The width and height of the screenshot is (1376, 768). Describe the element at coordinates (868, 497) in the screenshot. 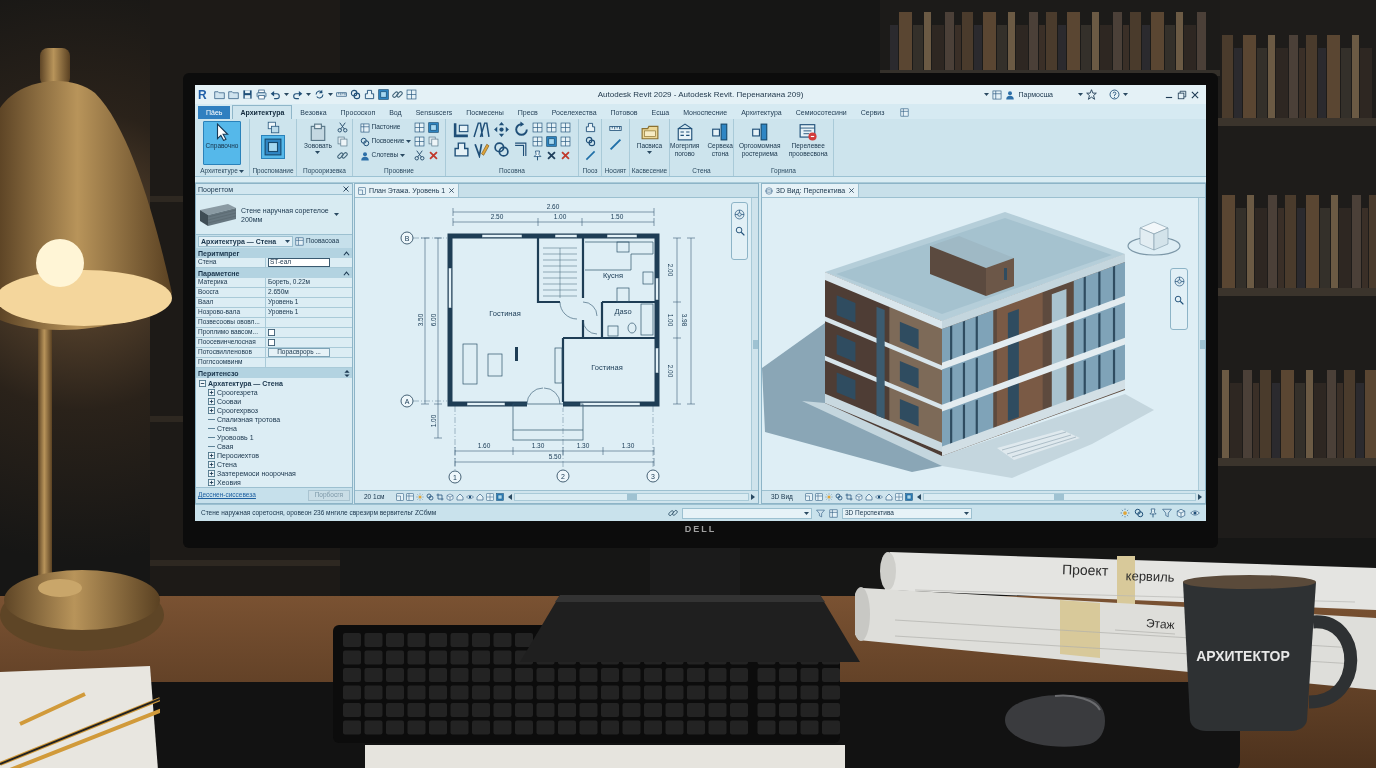

I see `house-icon` at that location.